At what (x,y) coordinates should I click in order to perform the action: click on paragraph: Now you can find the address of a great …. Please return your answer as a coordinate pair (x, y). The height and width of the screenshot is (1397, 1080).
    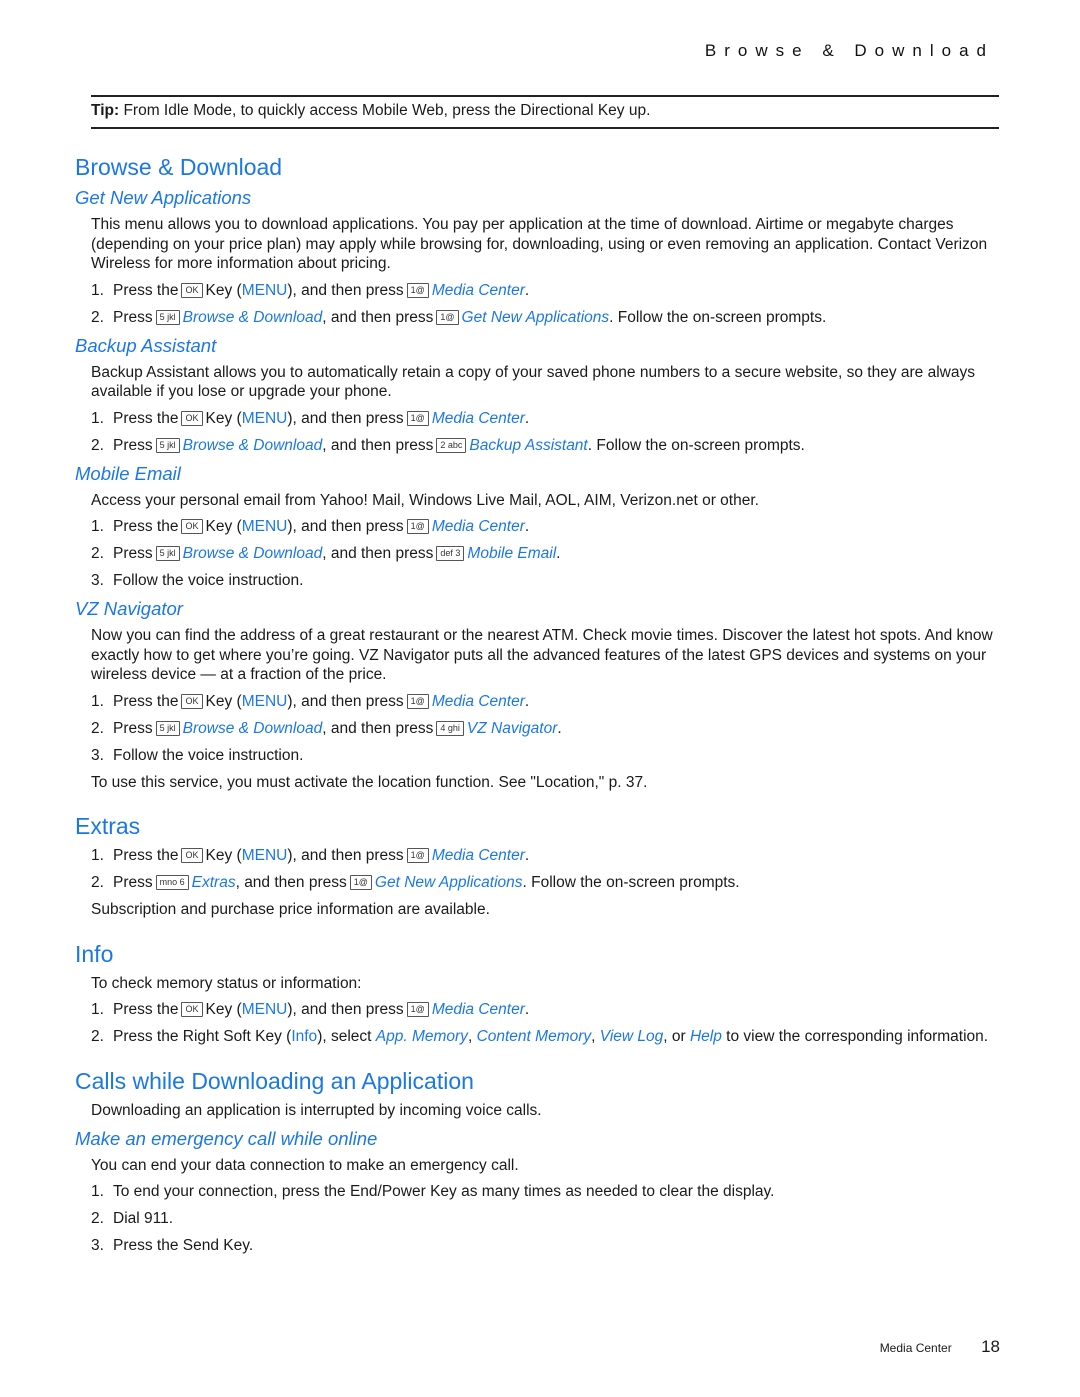
    Looking at the image, I should click on (542, 655).